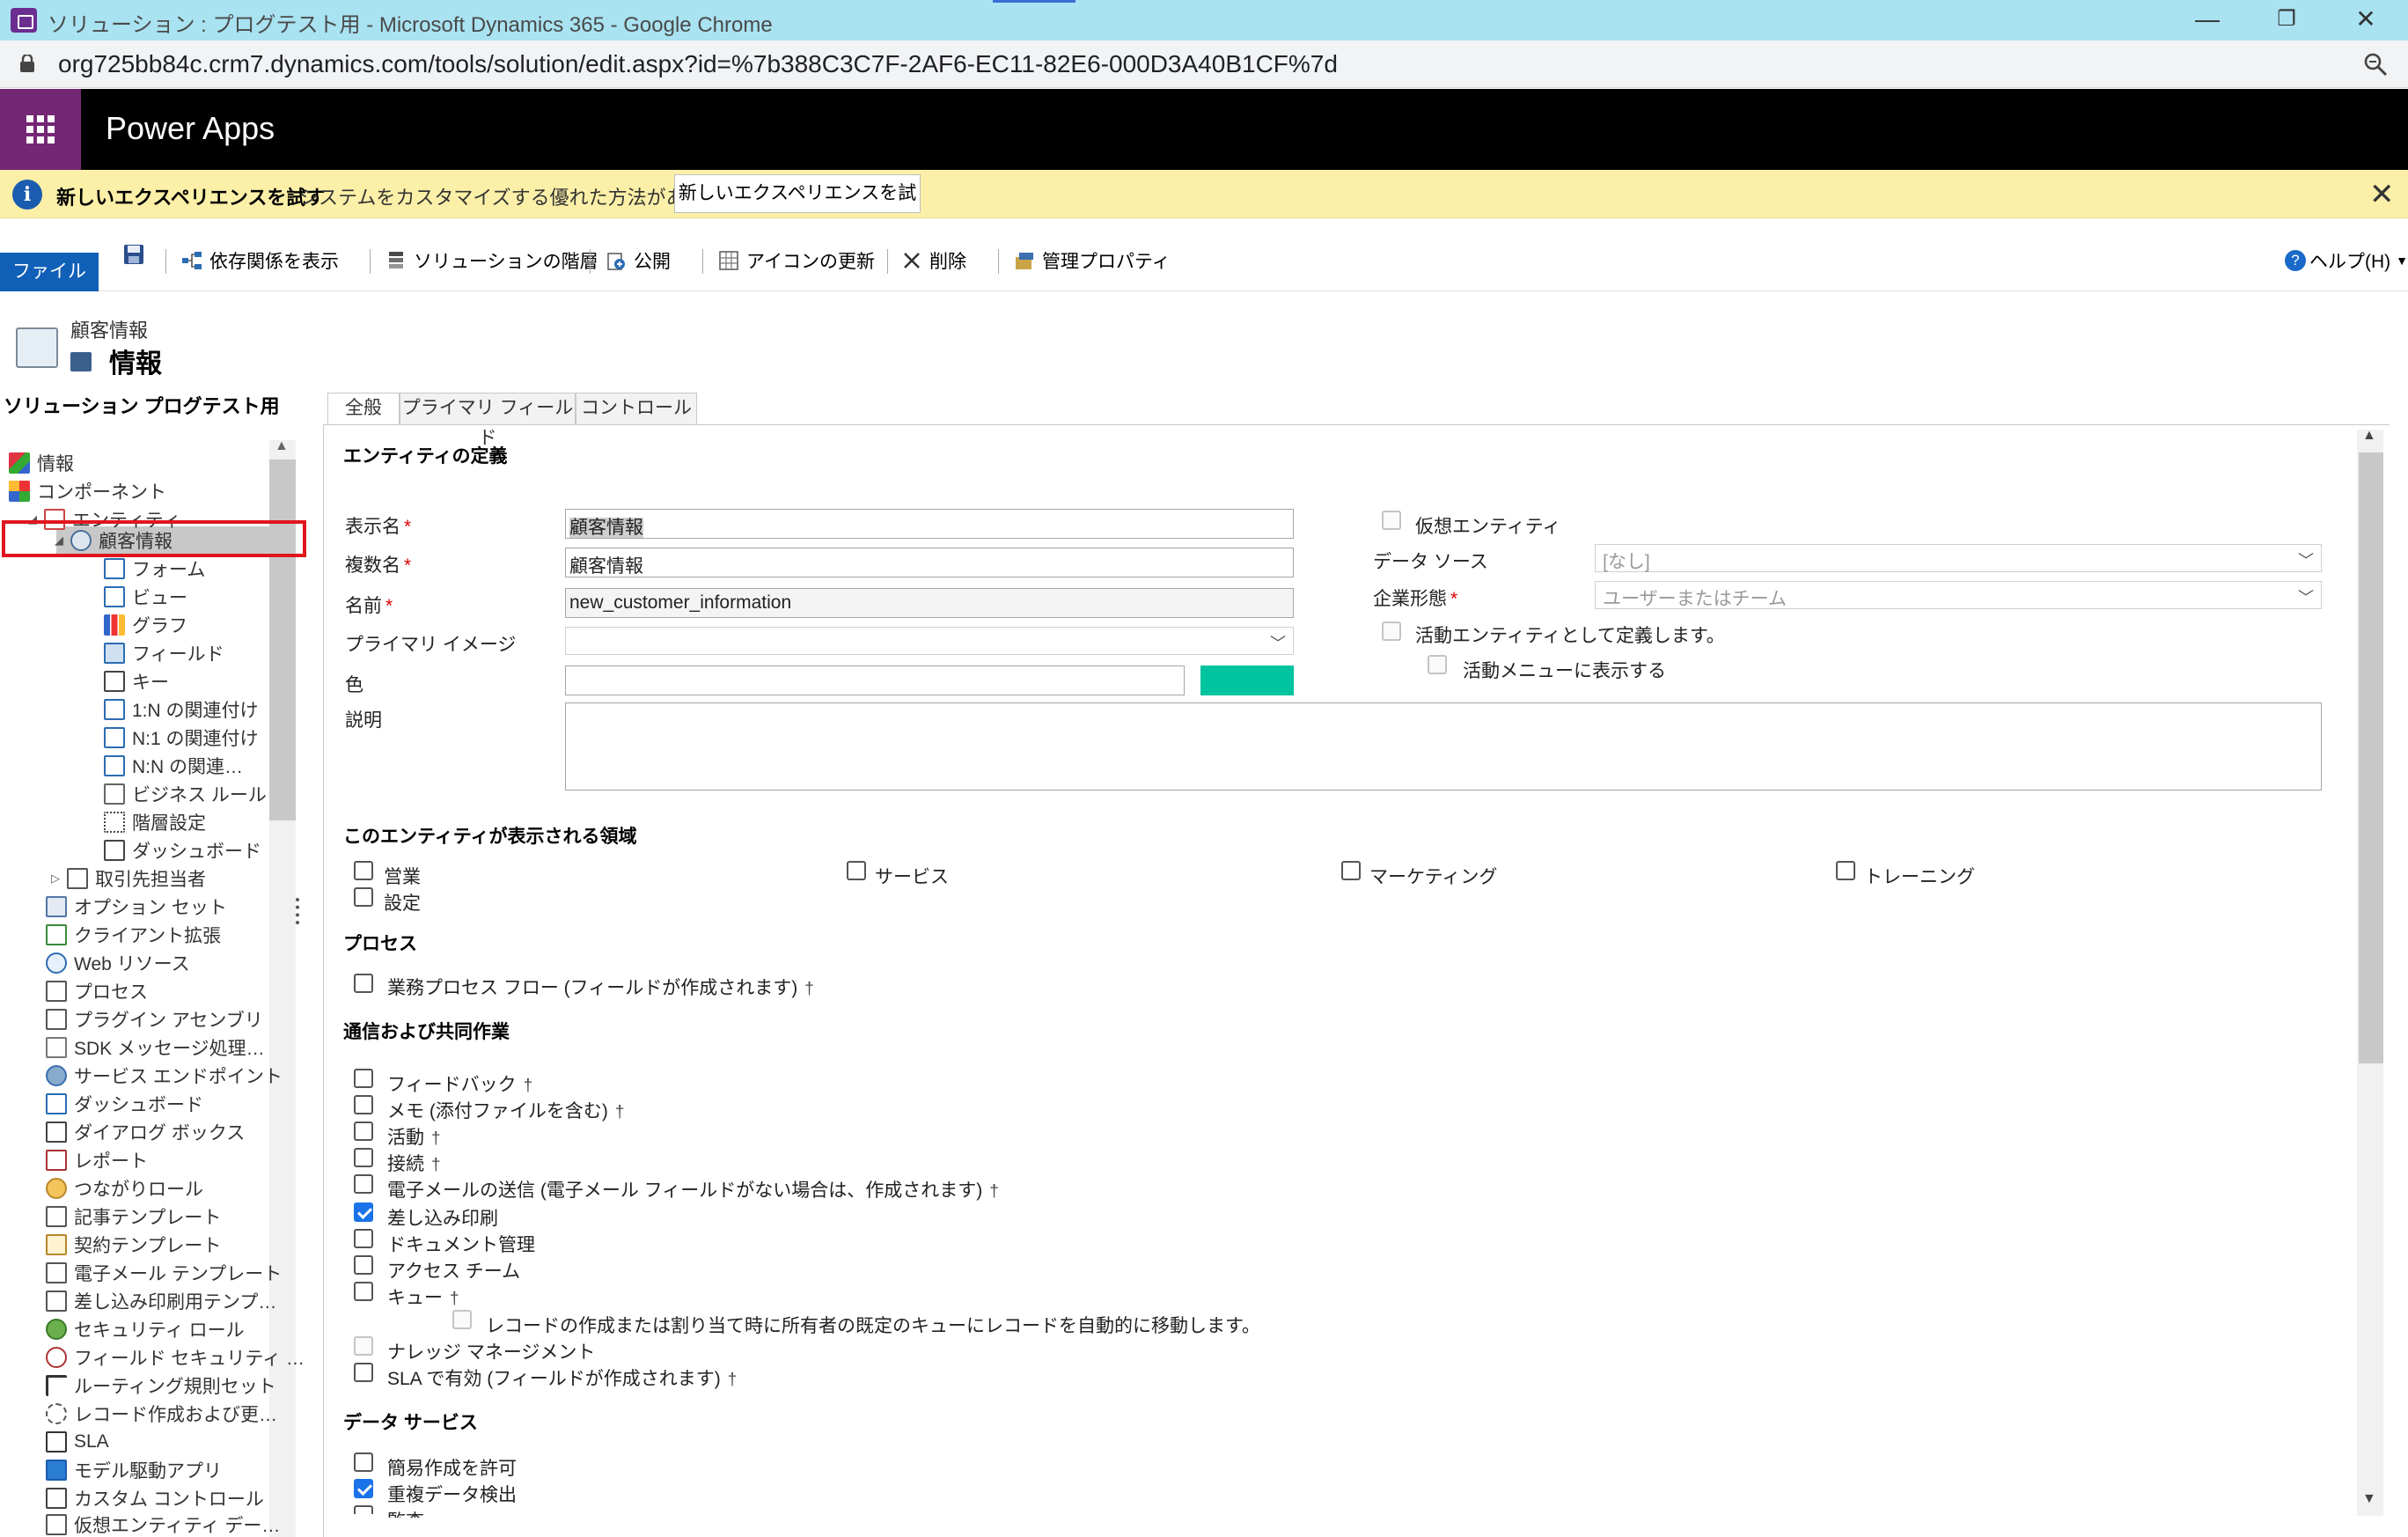 Image resolution: width=2408 pixels, height=1537 pixels. I want to click on plural-name-field: 顧客情報, so click(929, 562).